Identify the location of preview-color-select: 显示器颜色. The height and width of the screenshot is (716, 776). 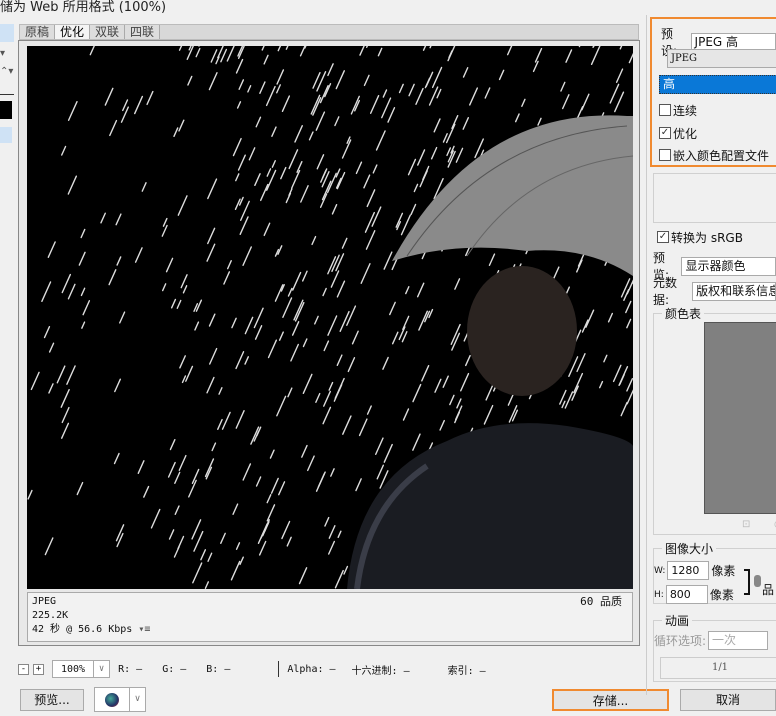
(728, 266).